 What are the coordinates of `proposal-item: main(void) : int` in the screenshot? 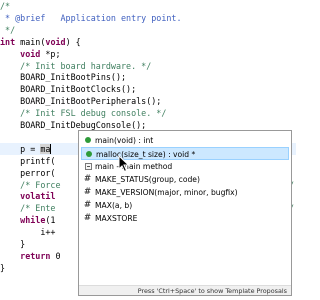 It's located at (185, 140).